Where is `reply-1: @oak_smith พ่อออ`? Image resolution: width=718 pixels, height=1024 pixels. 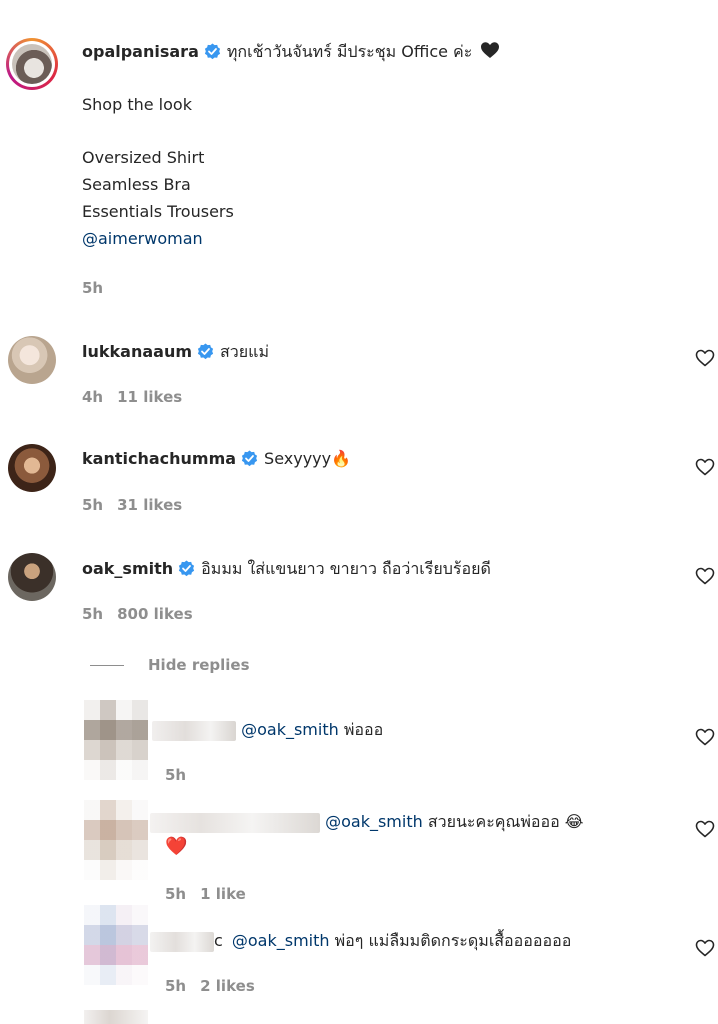 reply-1: @oak_smith พ่อออ is located at coordinates (267, 730).